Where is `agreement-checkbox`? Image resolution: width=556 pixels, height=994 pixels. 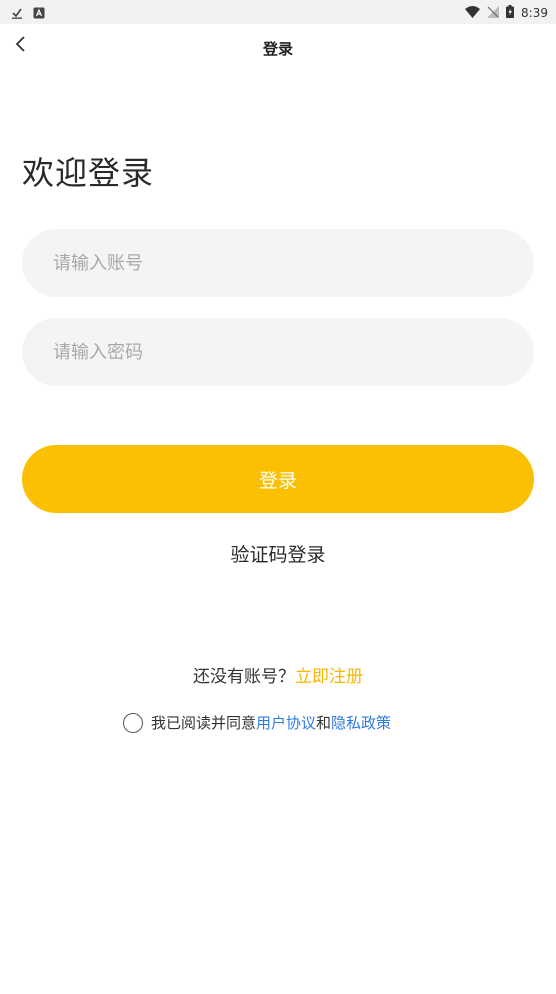
agreement-checkbox is located at coordinates (133, 722).